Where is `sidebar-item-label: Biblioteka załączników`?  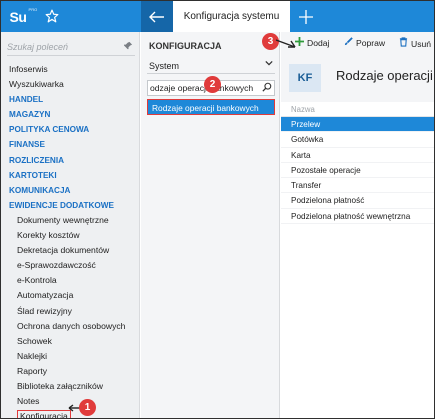 sidebar-item-label: Biblioteka załączników is located at coordinates (60, 385).